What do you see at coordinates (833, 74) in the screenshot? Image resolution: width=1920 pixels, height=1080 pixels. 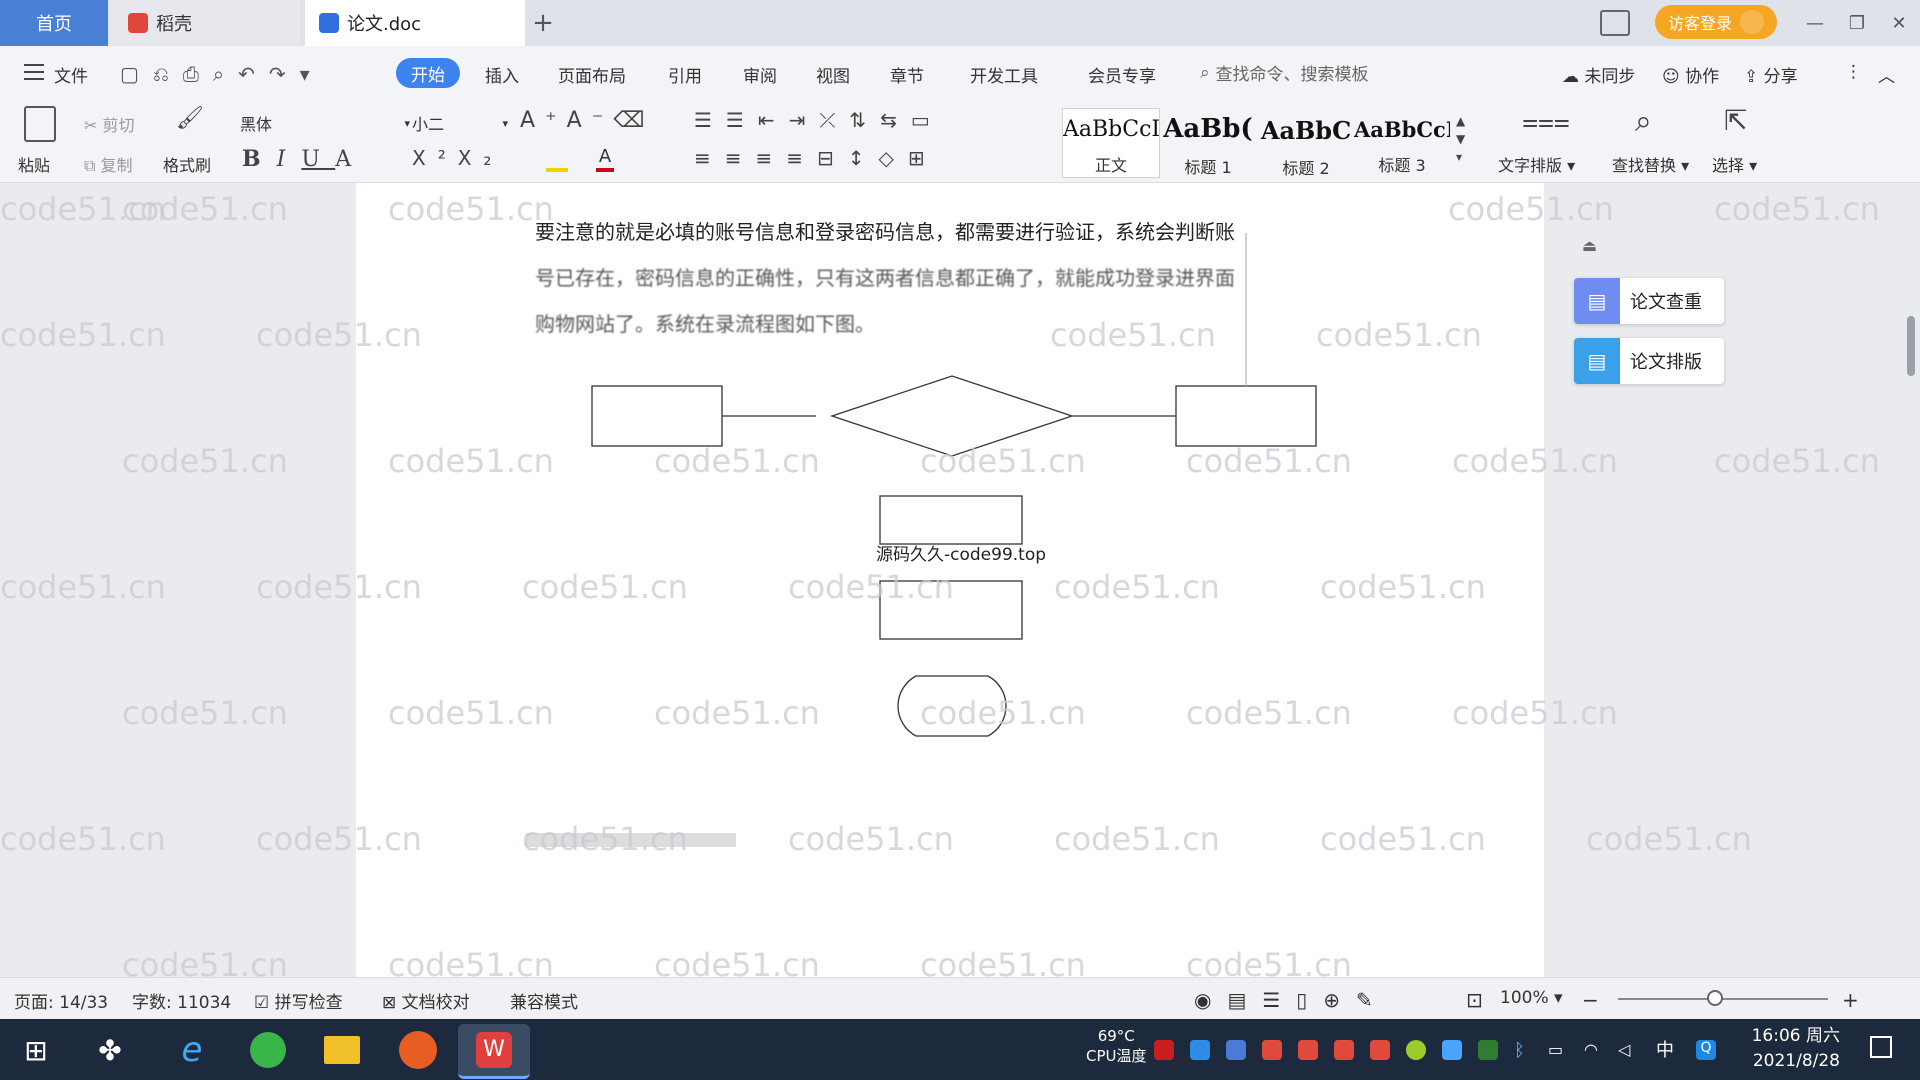 I see `menu-view: 视图` at bounding box center [833, 74].